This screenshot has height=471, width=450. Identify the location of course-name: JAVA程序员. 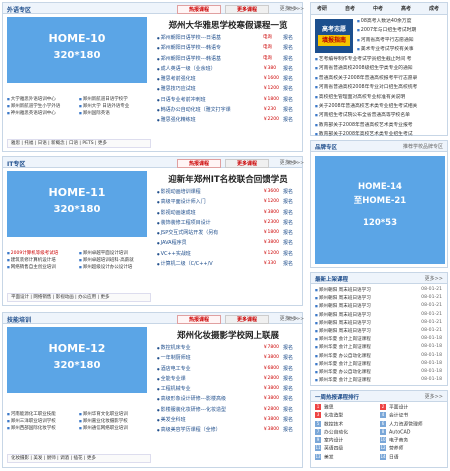
(172, 243).